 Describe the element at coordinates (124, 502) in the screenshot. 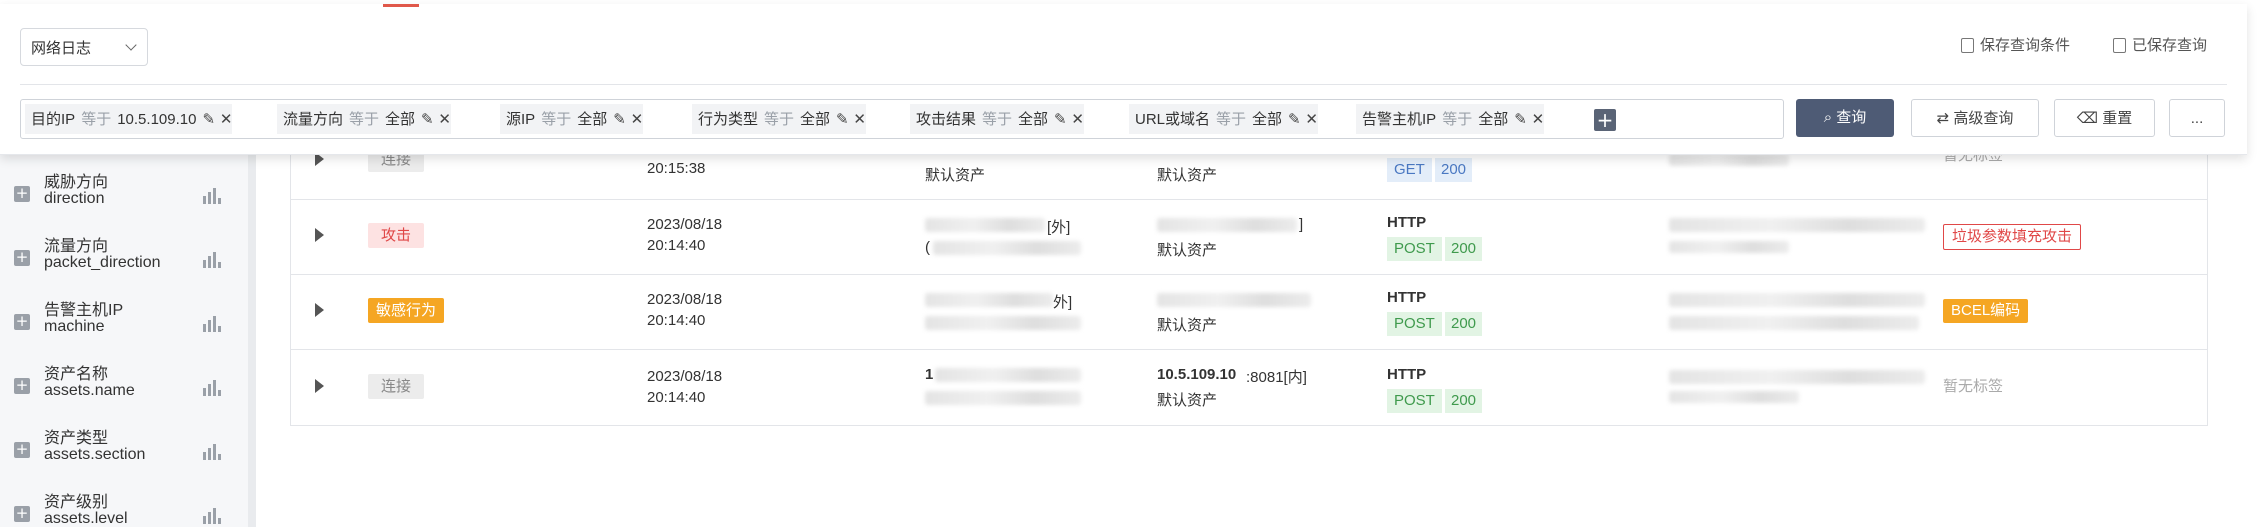

I see `facet-assets-level: + 资产级别 assets.level` at that location.